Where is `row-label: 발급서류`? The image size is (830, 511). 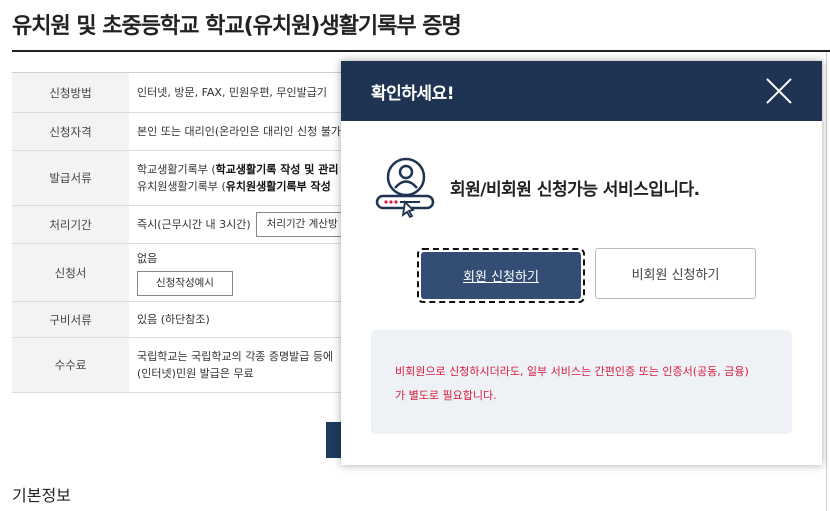
row-label: 발급서류 is located at coordinates (70, 178).